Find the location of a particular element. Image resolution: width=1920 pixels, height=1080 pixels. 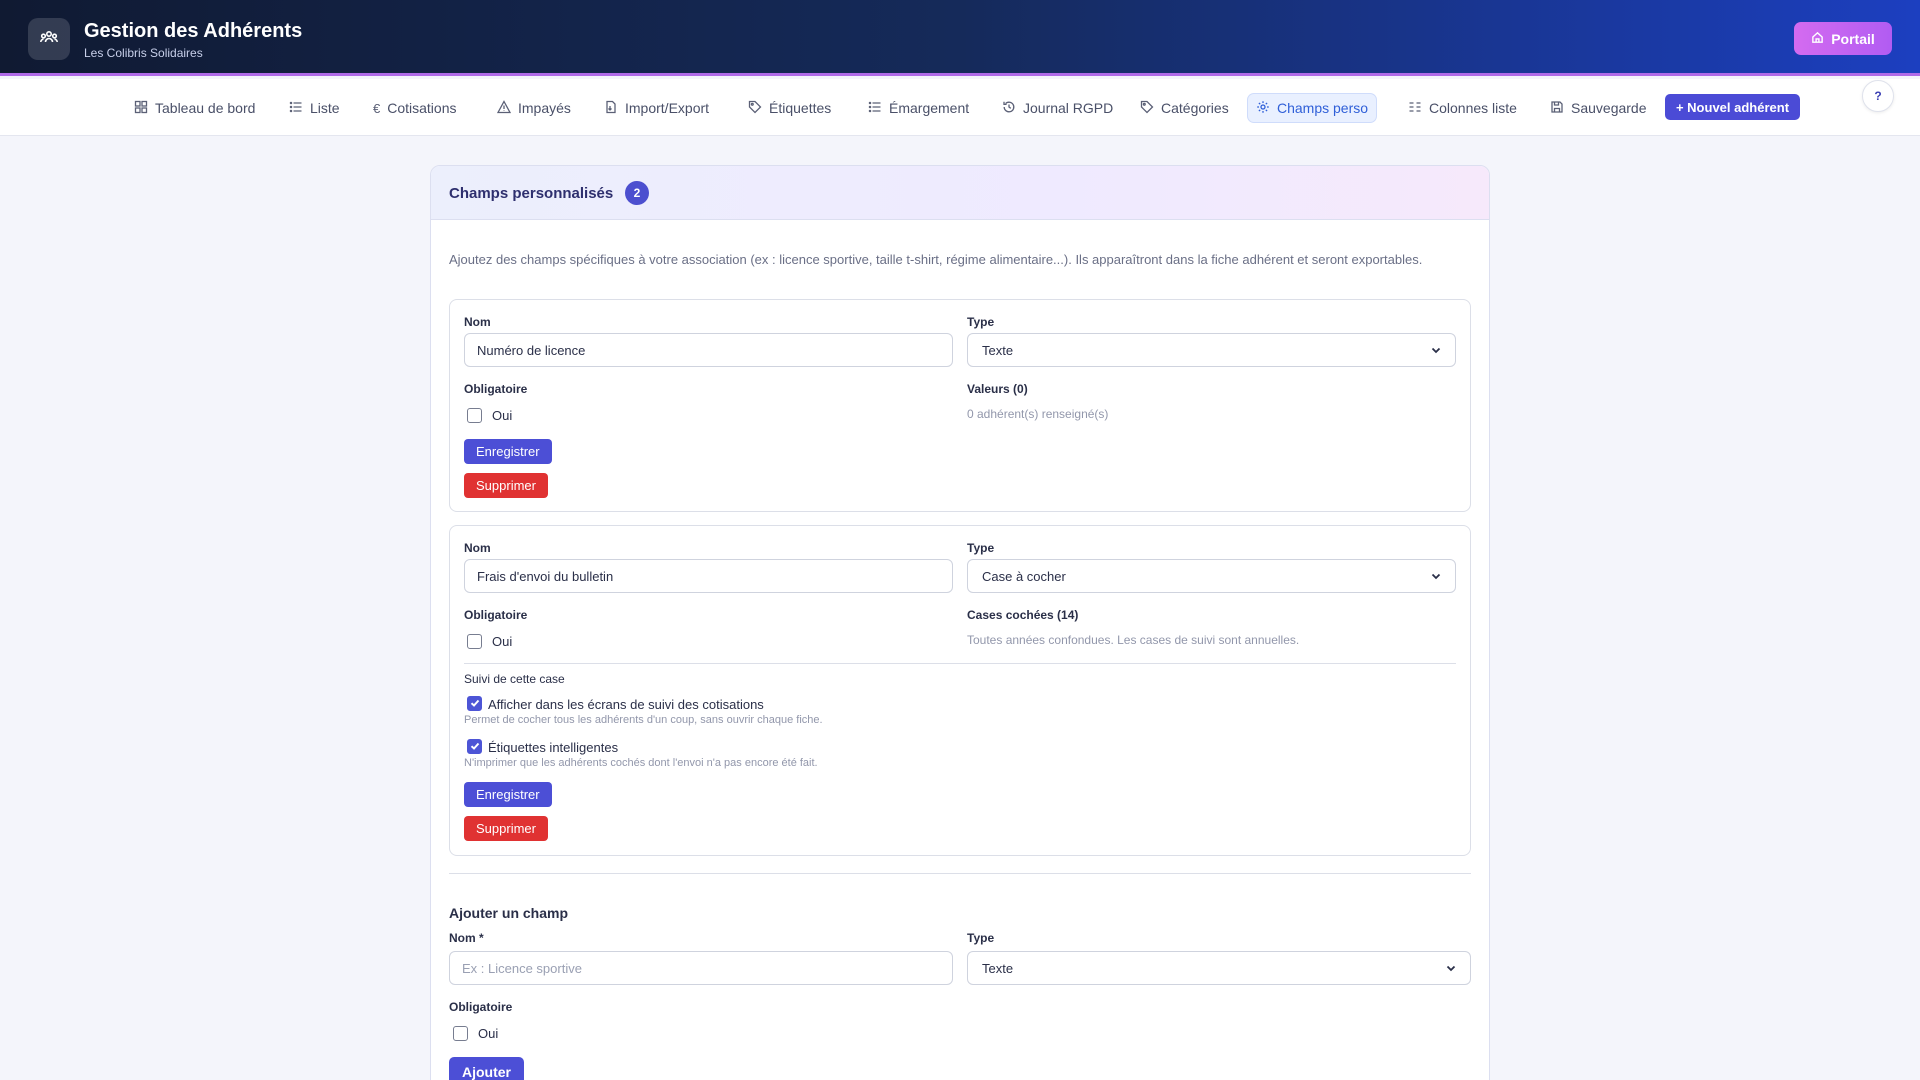

nav-item-label: Catégories is located at coordinates (1195, 108).